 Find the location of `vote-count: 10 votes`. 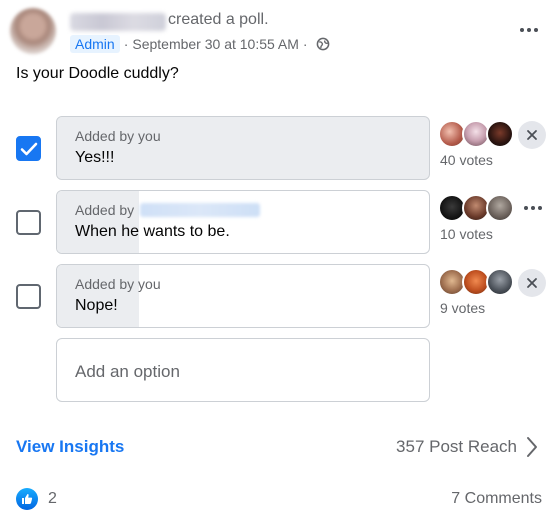

vote-count: 10 votes is located at coordinates (466, 234).